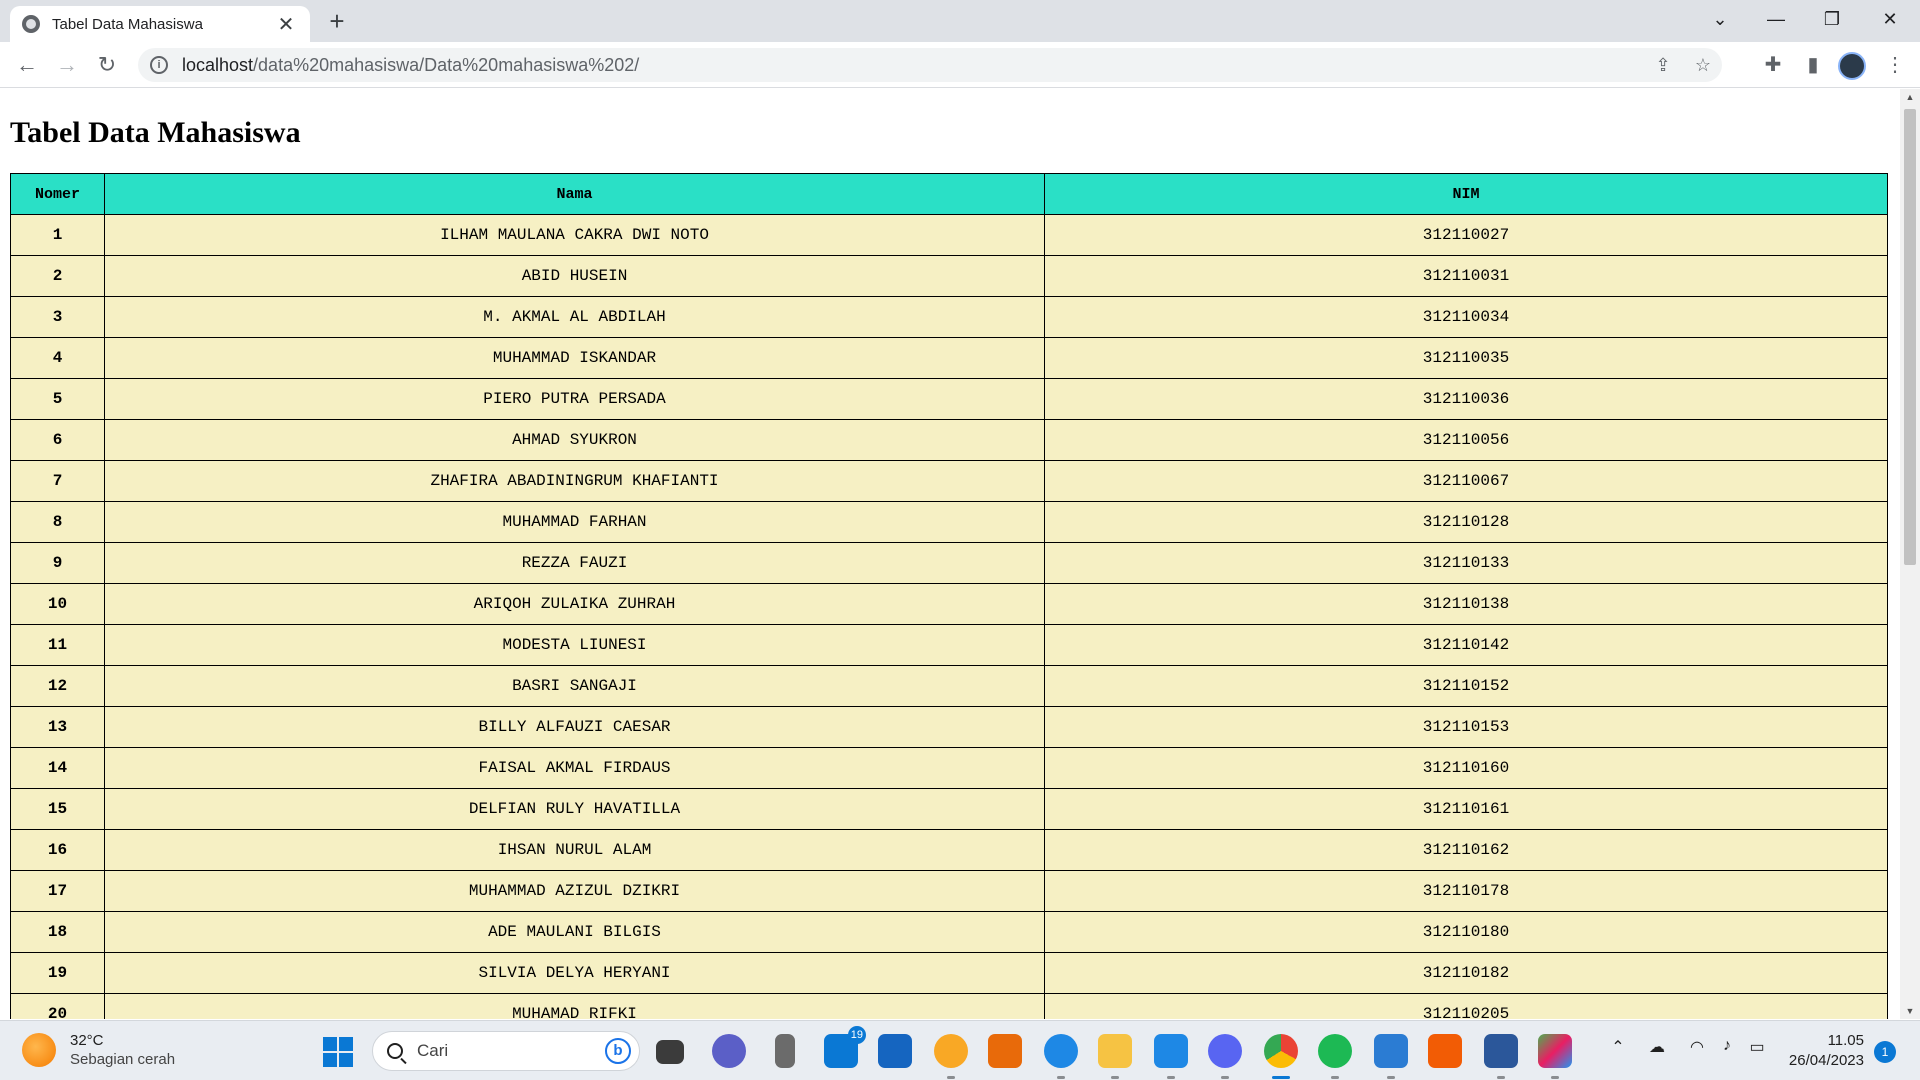  What do you see at coordinates (670, 1052) in the screenshot?
I see `task-view-icon` at bounding box center [670, 1052].